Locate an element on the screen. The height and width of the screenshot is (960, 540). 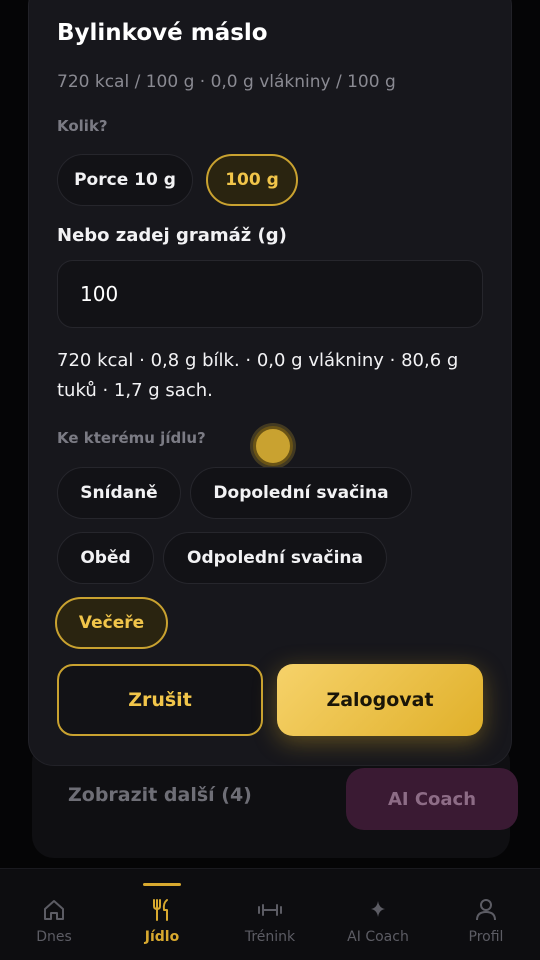
meal-chip-label: Oběd is located at coordinates (105, 558).